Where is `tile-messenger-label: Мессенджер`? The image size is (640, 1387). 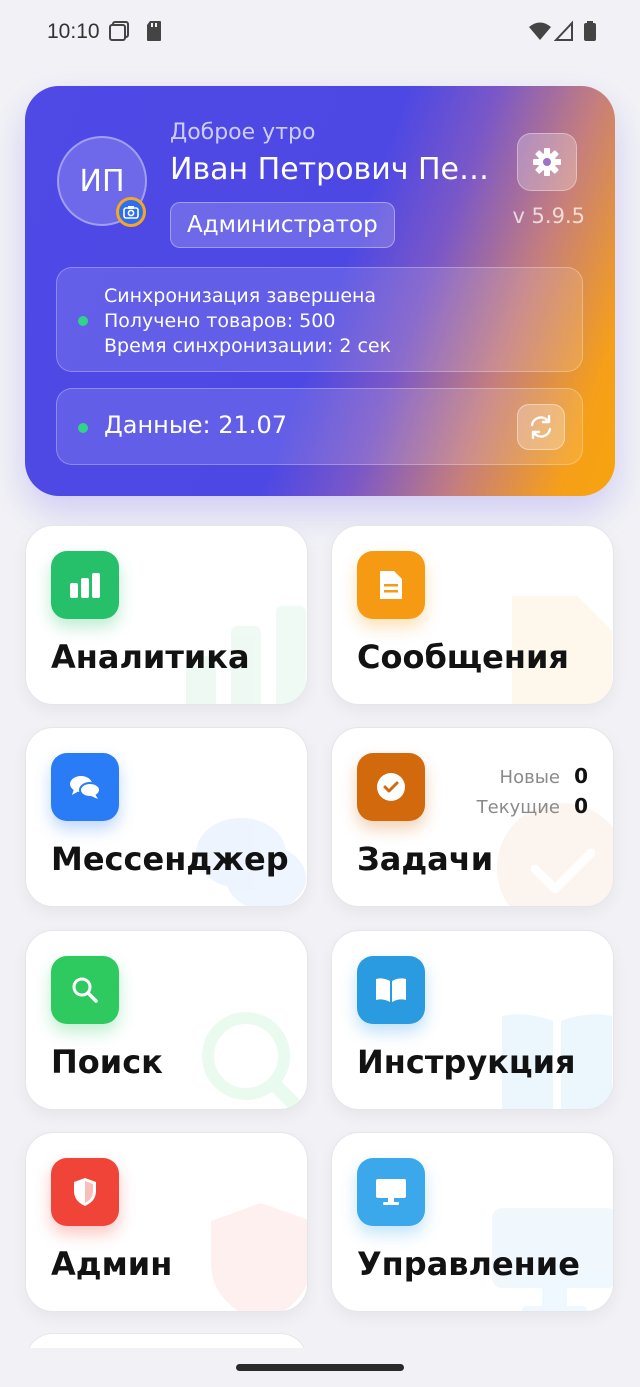 tile-messenger-label: Мессенджер is located at coordinates (170, 859).